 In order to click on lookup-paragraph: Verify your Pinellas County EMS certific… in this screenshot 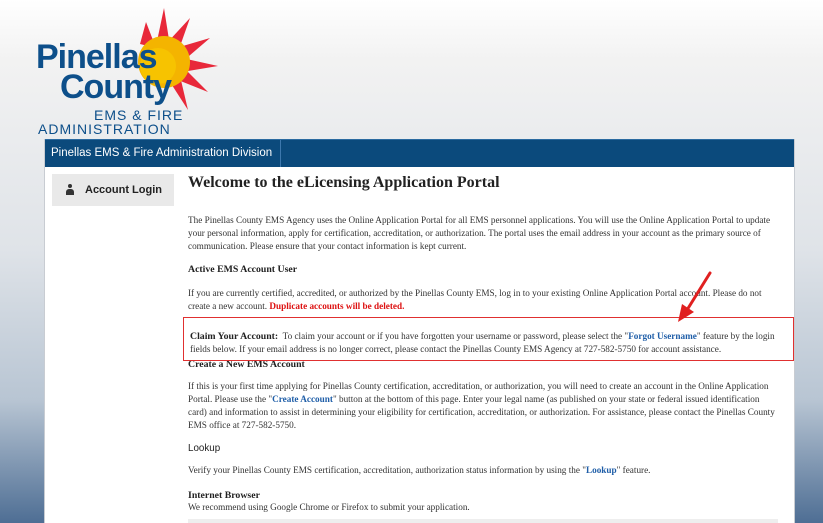, I will do `click(483, 470)`.